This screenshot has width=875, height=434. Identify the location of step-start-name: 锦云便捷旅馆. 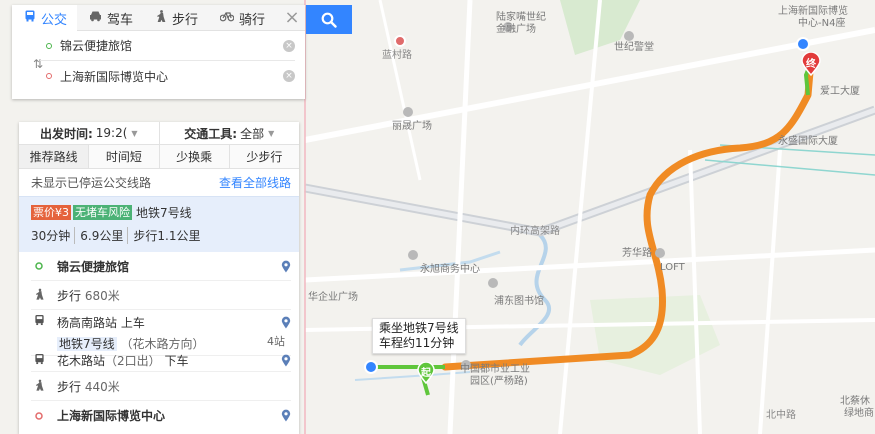
(93, 266).